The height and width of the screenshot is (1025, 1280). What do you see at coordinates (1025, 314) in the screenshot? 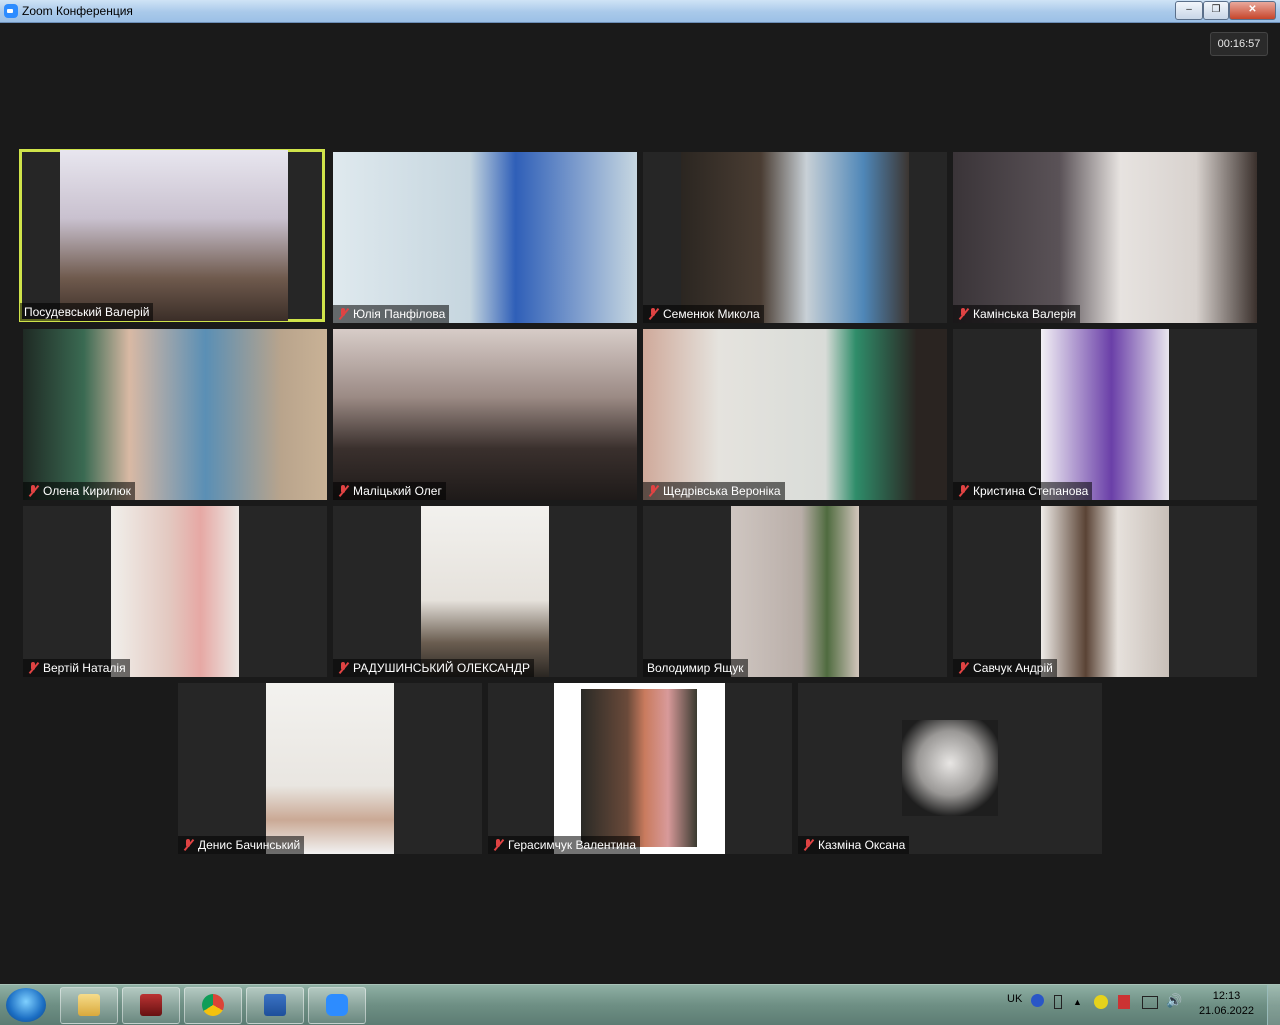
I see `participant-name: Камінська Валерія` at bounding box center [1025, 314].